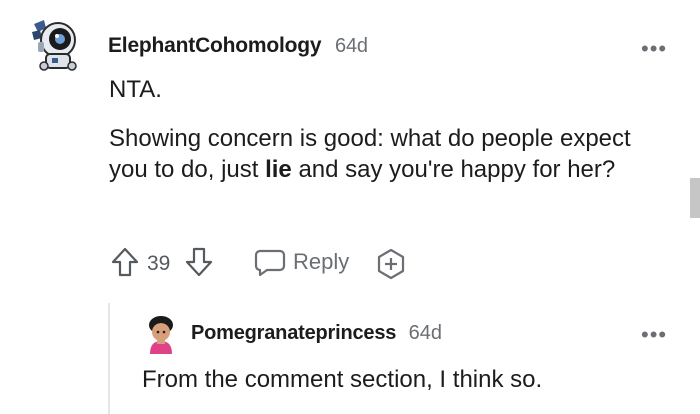 This screenshot has height=414, width=700. I want to click on reply-more-button: •••, so click(654, 335).